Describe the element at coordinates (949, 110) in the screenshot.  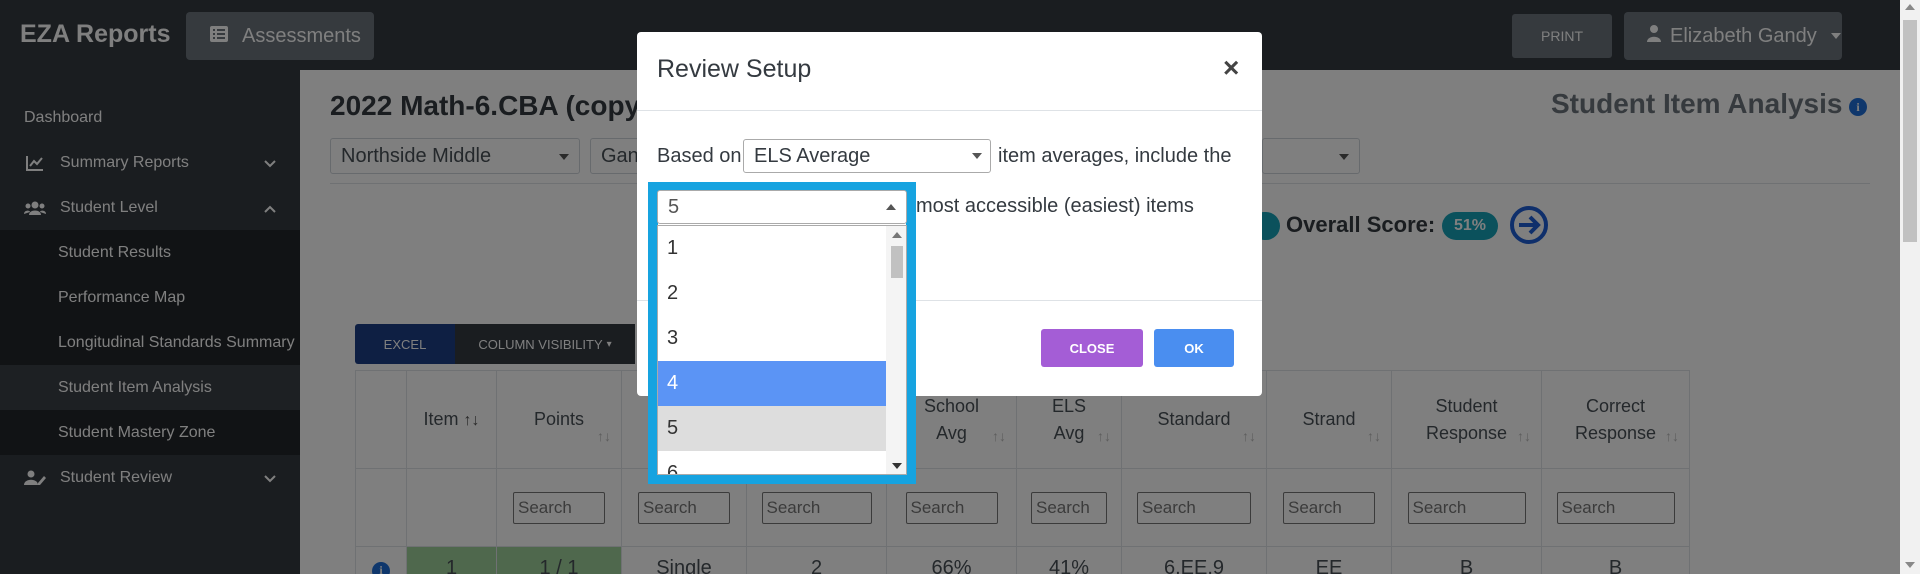
I see `modal-header-divider` at that location.